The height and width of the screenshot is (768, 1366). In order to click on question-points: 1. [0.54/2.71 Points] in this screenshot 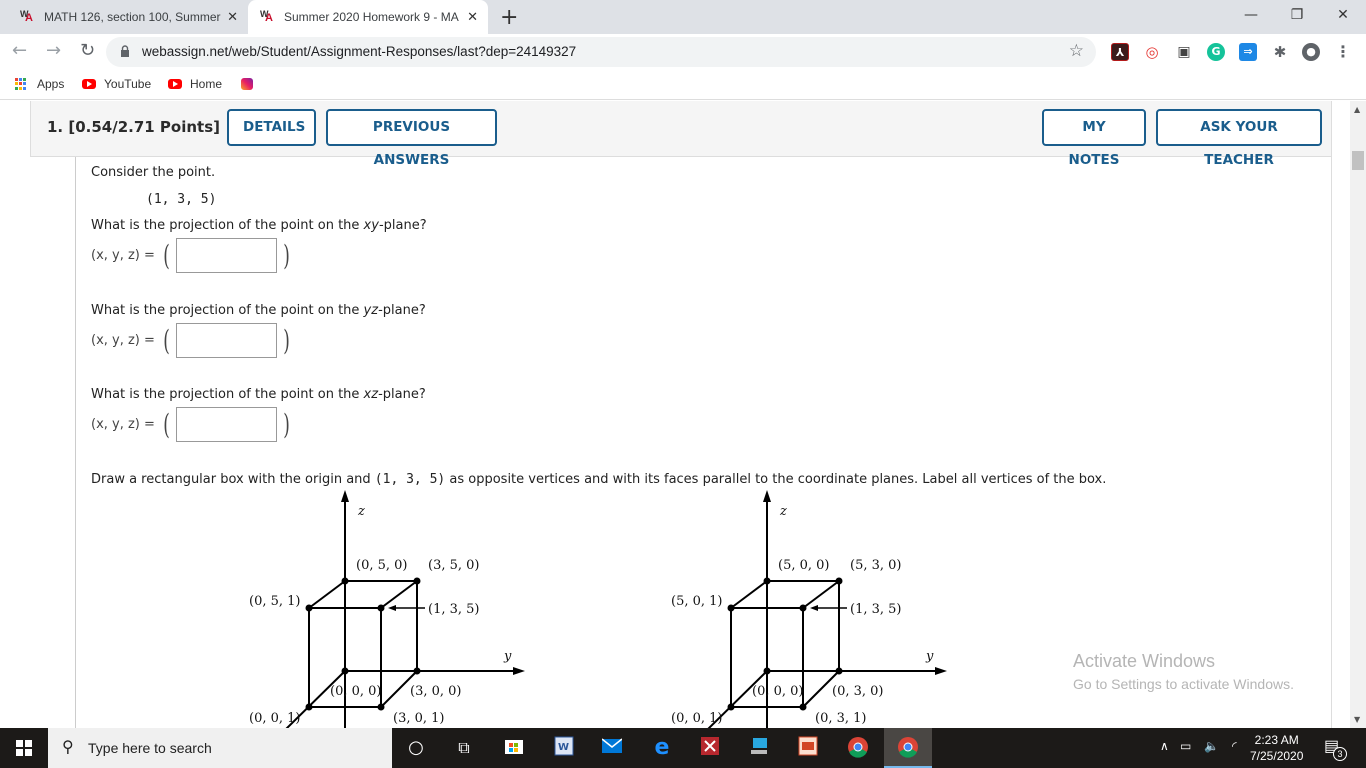, I will do `click(134, 127)`.